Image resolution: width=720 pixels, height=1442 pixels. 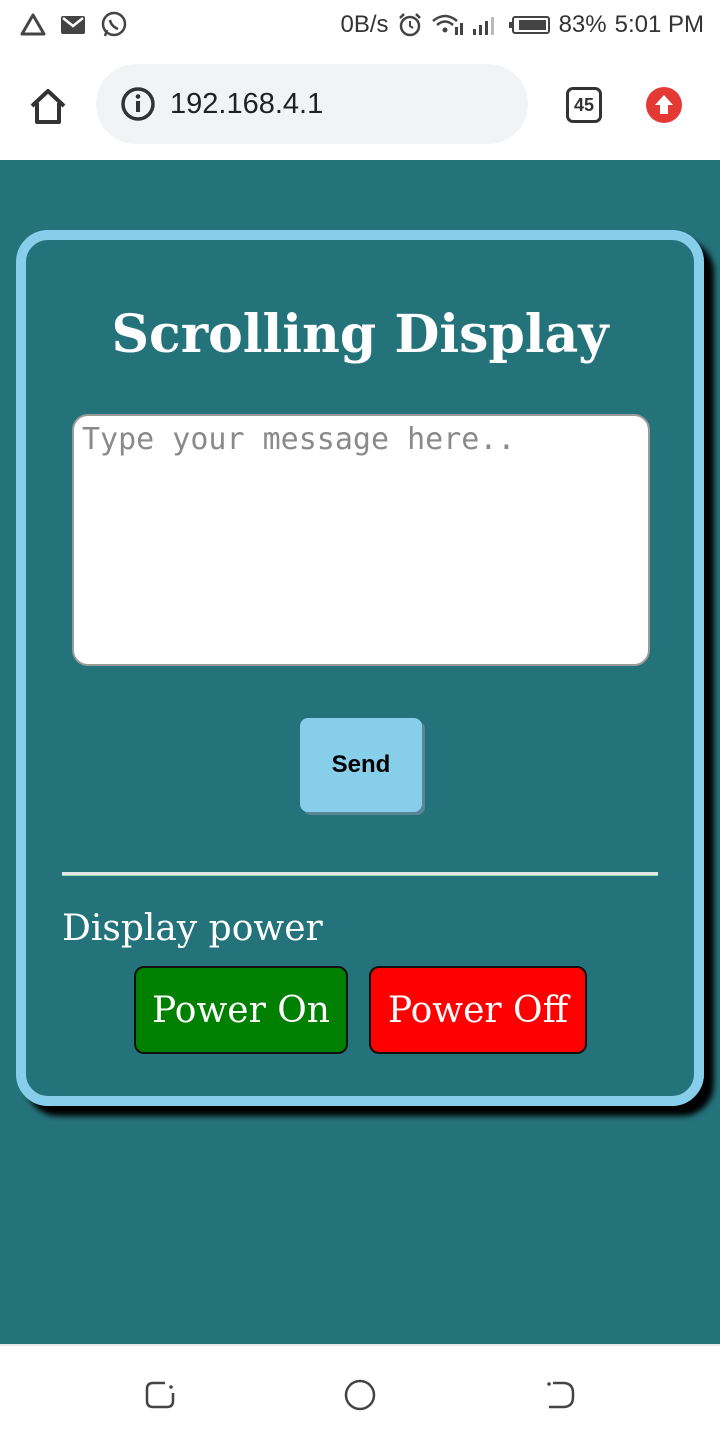 I want to click on back-icon, so click(x=560, y=1395).